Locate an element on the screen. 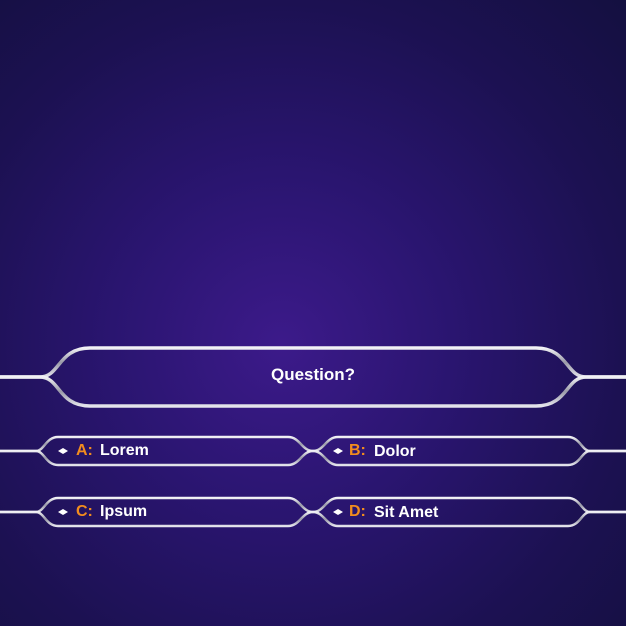 This screenshot has height=626, width=626. answer-letter: C: is located at coordinates (84, 511).